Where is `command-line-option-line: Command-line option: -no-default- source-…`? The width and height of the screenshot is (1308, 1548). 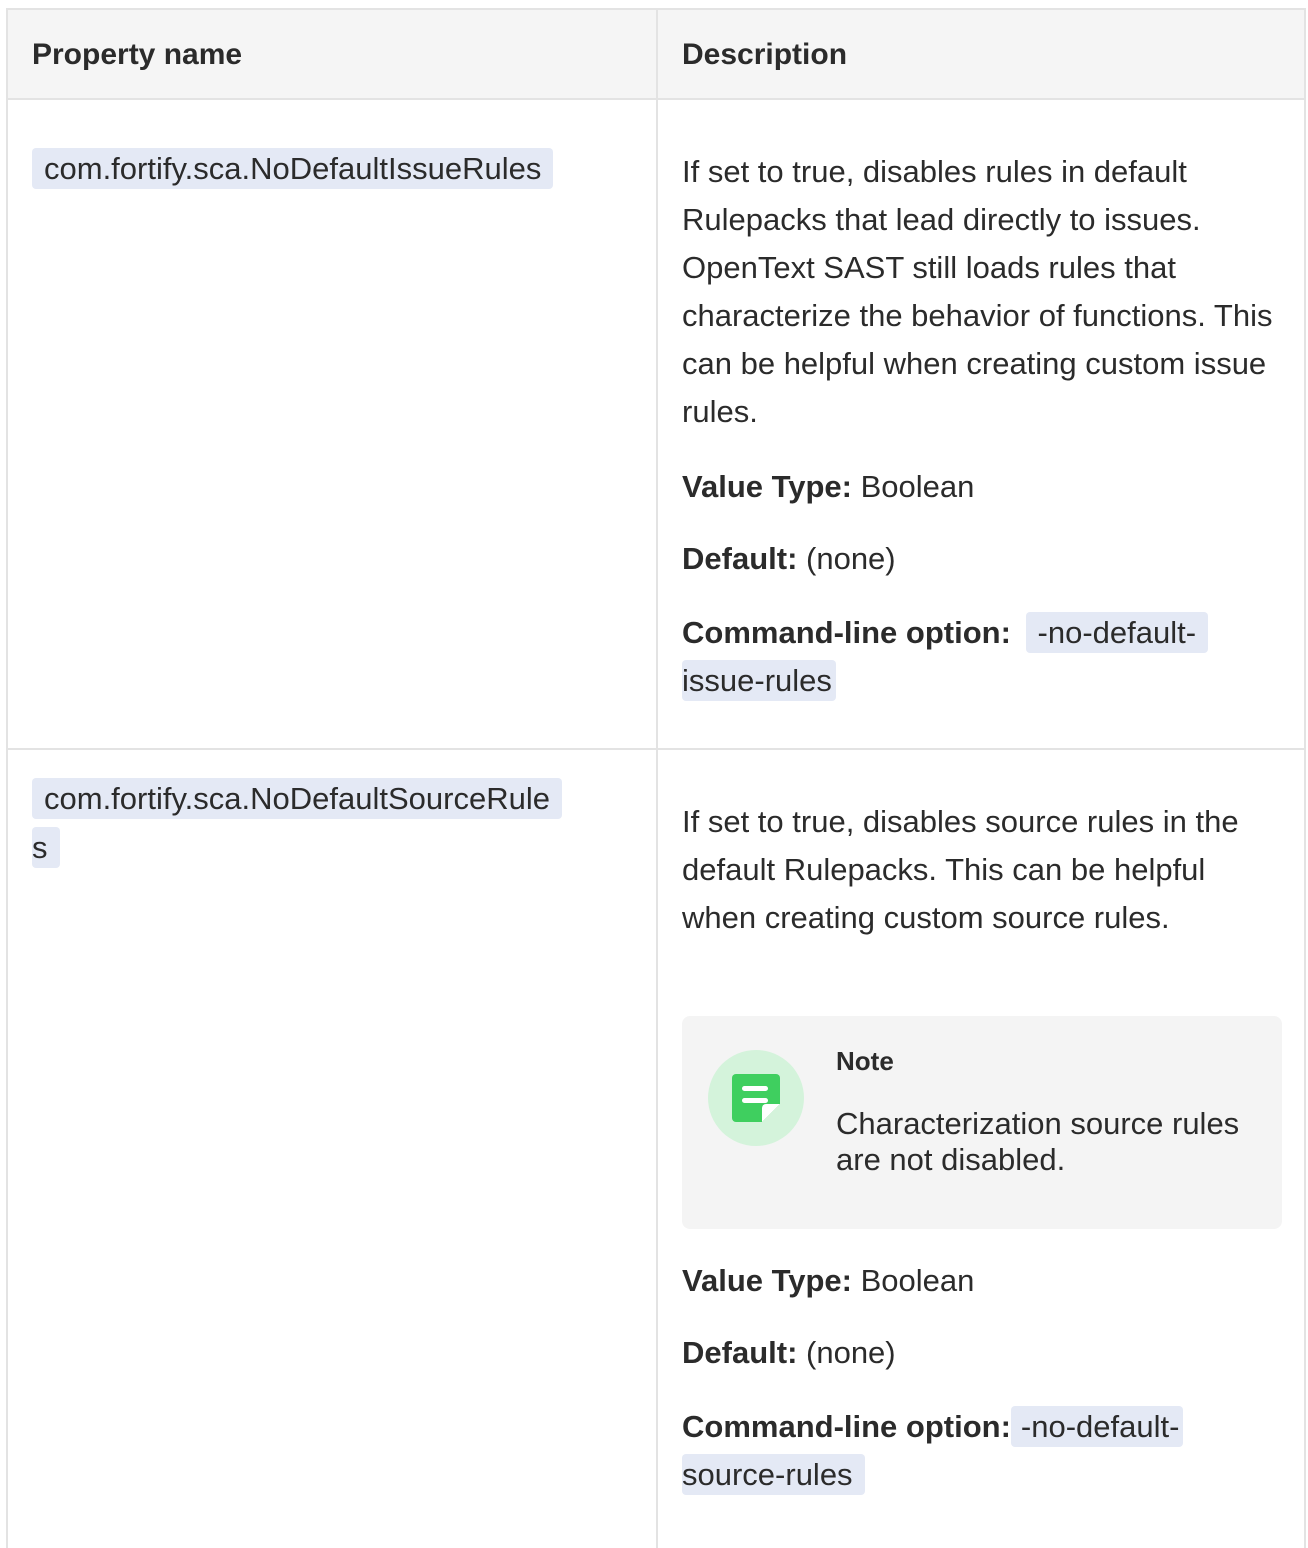 command-line-option-line: Command-line option: -no-default- source-… is located at coordinates (982, 1451).